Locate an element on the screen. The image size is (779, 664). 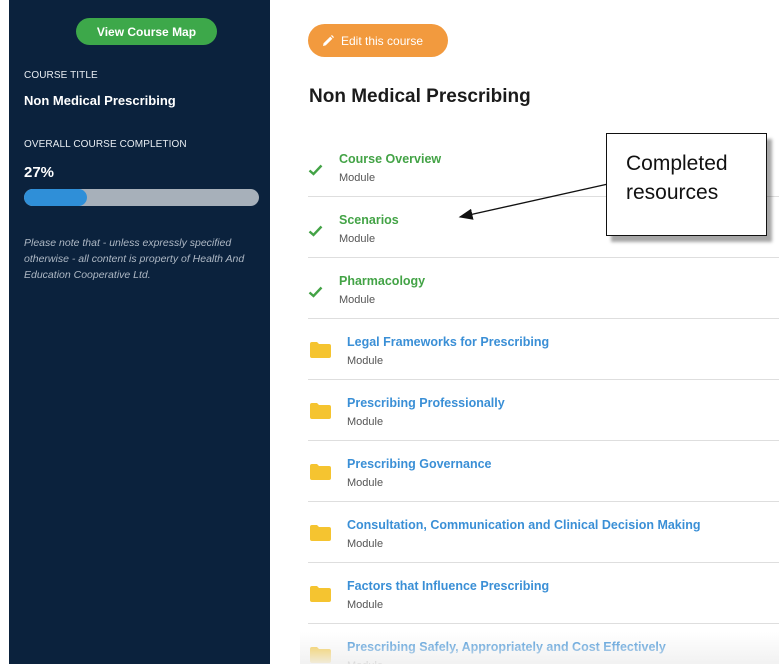
completed-resources-callout: Completed resources is located at coordinates (686, 184).